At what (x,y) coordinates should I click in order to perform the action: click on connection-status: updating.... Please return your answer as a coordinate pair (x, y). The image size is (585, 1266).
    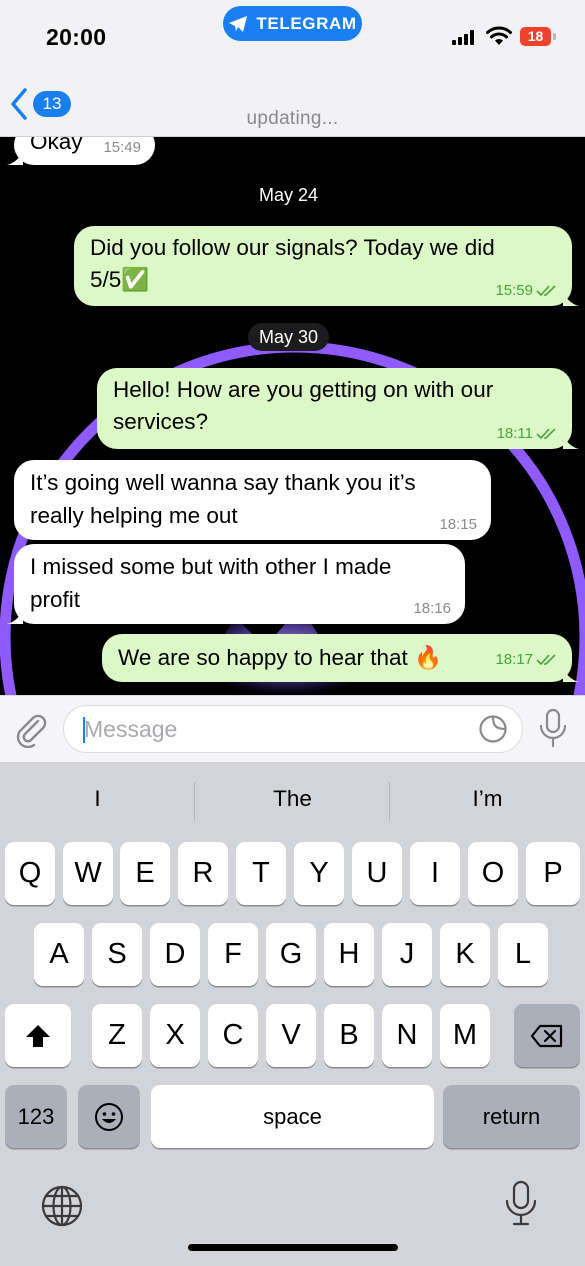
    Looking at the image, I should click on (292, 118).